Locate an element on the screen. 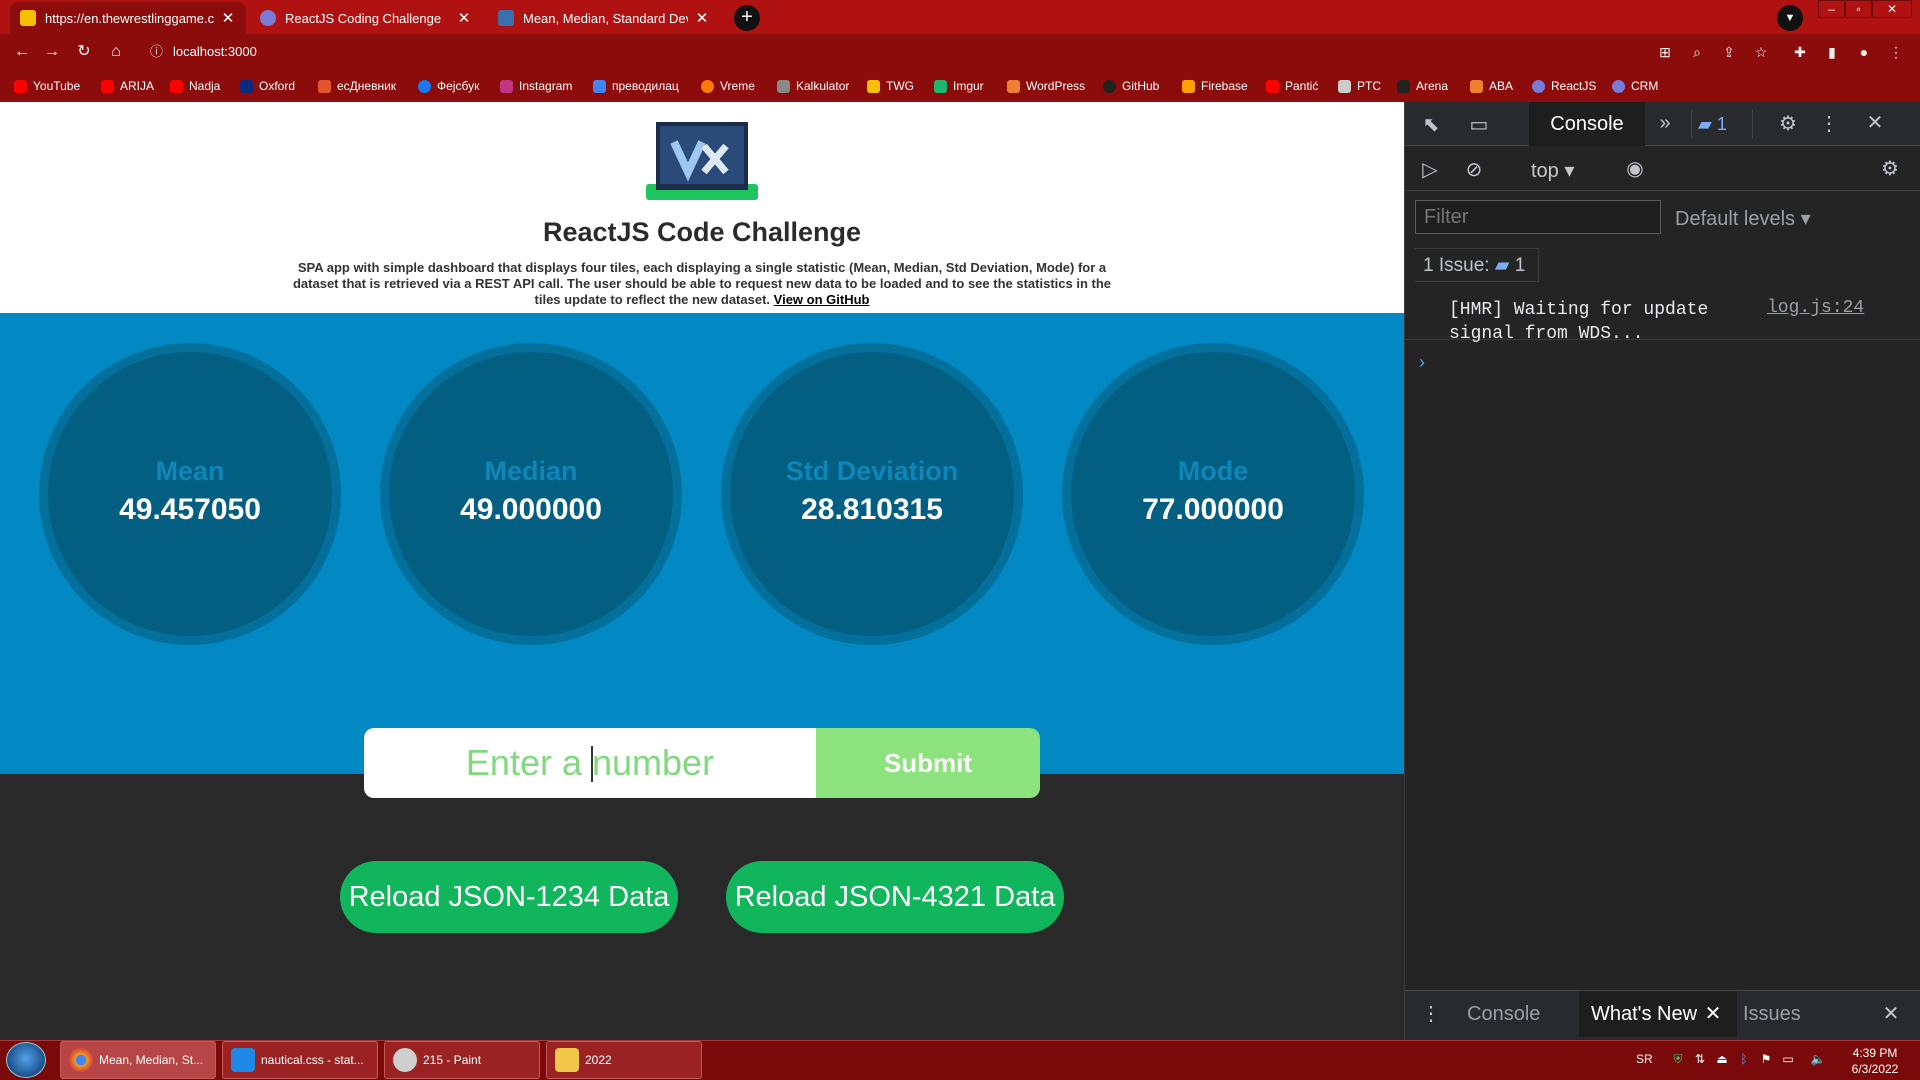  tile-value: 77.000000 is located at coordinates (1213, 509).